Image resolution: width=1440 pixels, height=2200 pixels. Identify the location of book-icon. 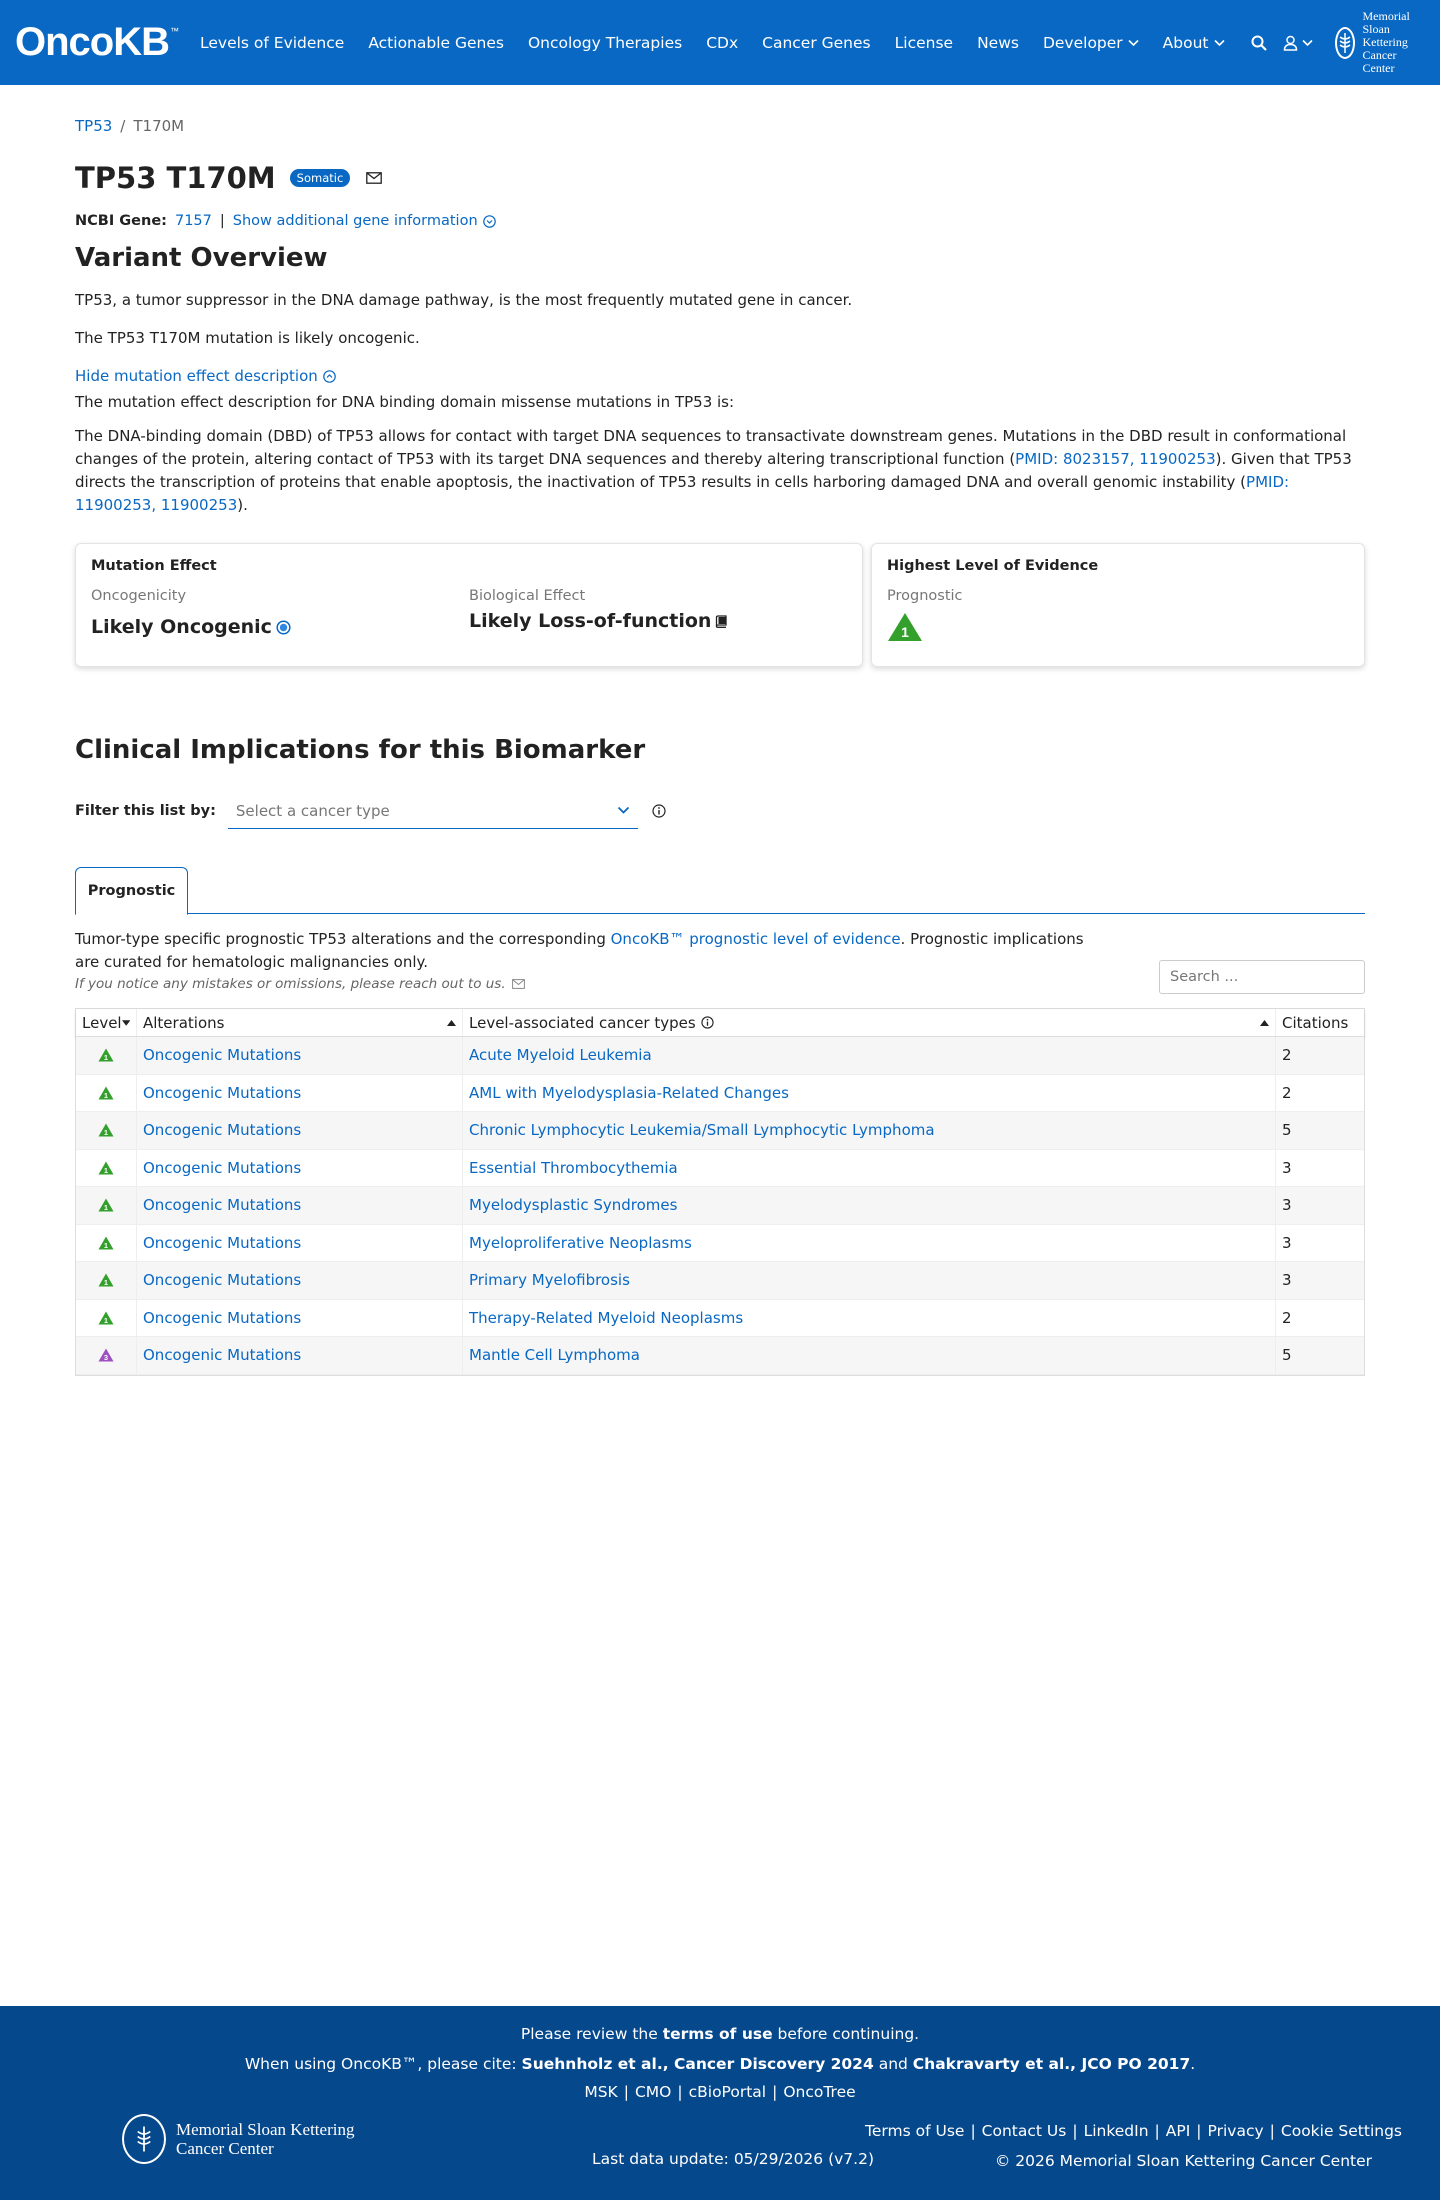
(721, 621).